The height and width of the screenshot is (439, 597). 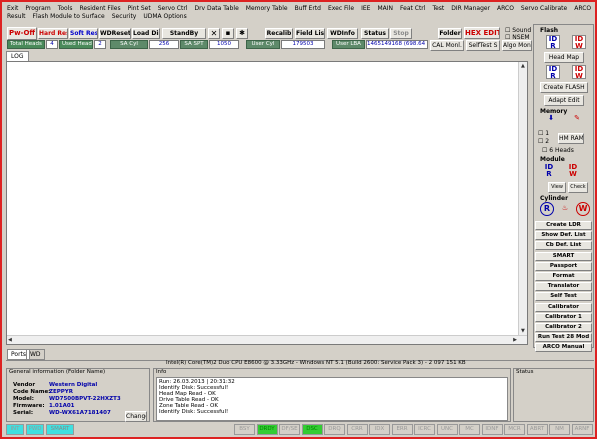 I want to click on status-indicator: SMART, so click(x=60, y=429).